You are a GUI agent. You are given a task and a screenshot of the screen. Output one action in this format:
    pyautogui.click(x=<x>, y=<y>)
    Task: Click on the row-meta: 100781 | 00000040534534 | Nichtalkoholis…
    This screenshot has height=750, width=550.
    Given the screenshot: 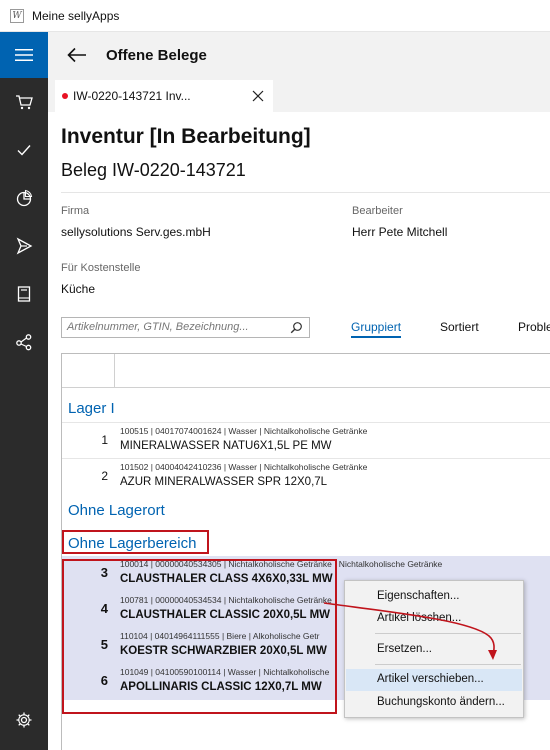 What is the action you would take?
    pyautogui.click(x=226, y=600)
    